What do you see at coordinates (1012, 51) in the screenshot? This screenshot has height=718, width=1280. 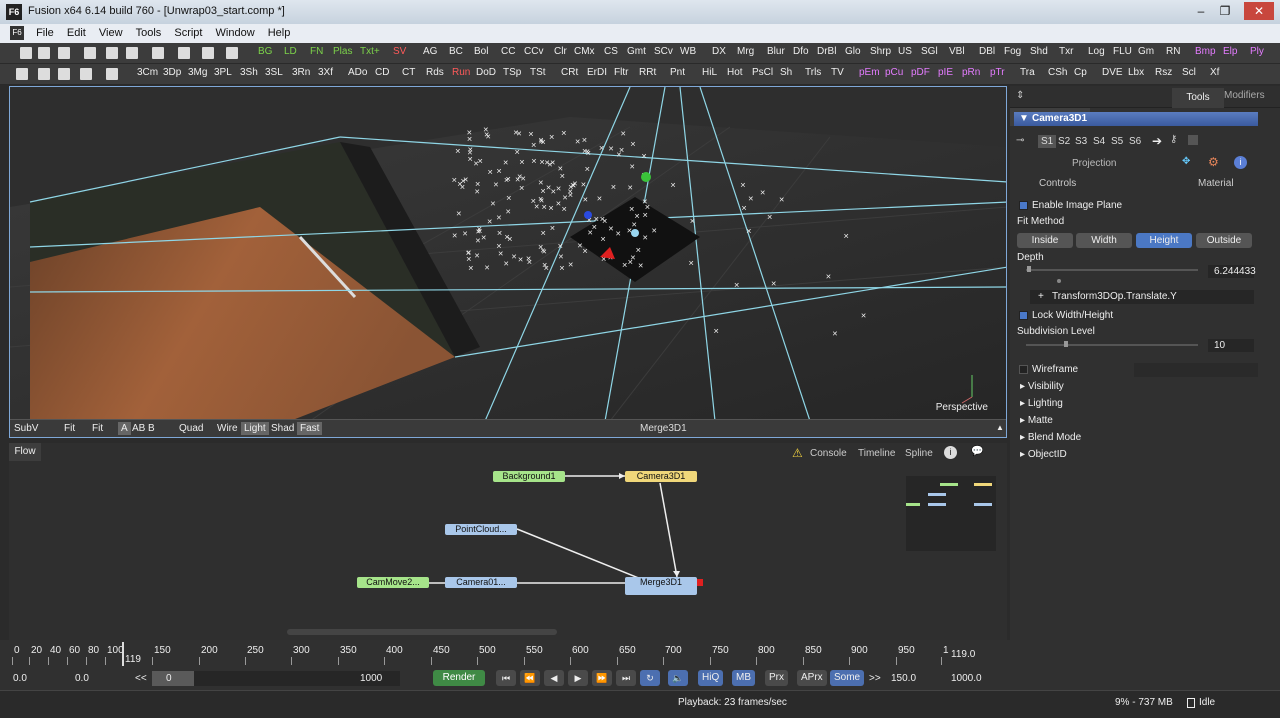 I see `tool-button-fog: Fog` at bounding box center [1012, 51].